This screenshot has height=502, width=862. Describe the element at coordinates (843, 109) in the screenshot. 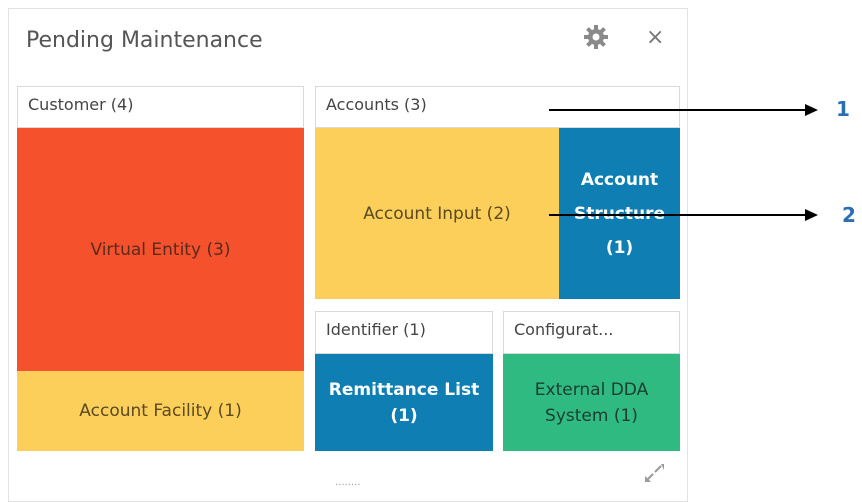

I see `callout-label-1: 1` at that location.